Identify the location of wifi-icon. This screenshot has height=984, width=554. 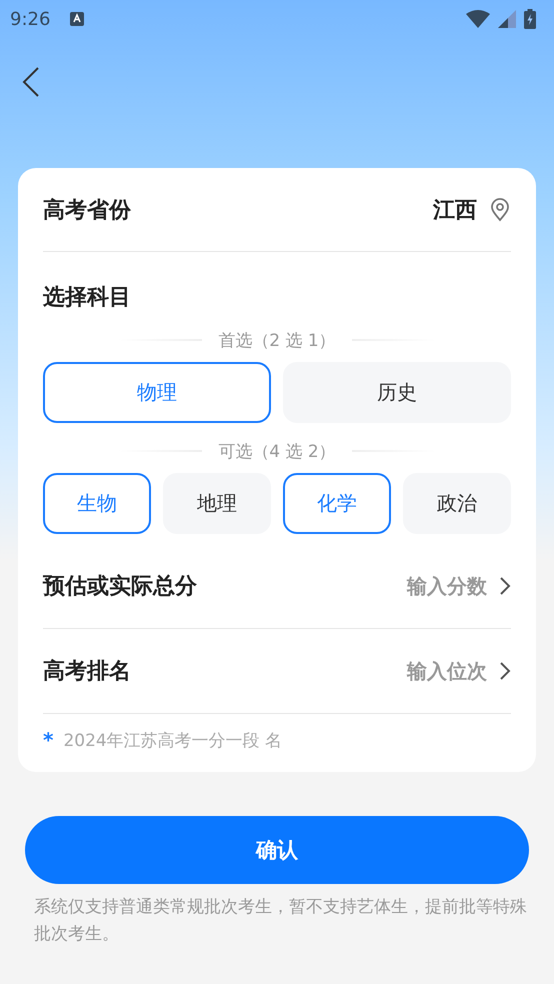
(478, 19).